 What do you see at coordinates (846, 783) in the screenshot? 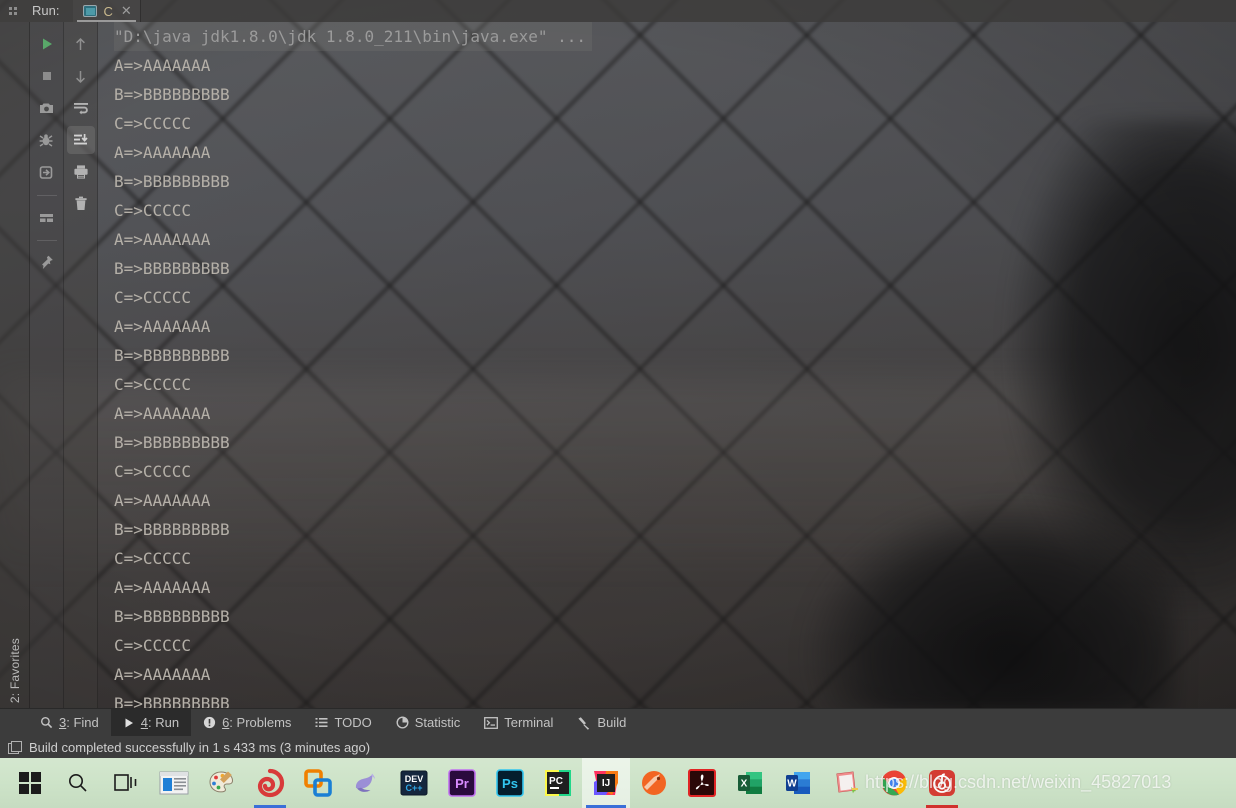
I see `taskbar-notes` at bounding box center [846, 783].